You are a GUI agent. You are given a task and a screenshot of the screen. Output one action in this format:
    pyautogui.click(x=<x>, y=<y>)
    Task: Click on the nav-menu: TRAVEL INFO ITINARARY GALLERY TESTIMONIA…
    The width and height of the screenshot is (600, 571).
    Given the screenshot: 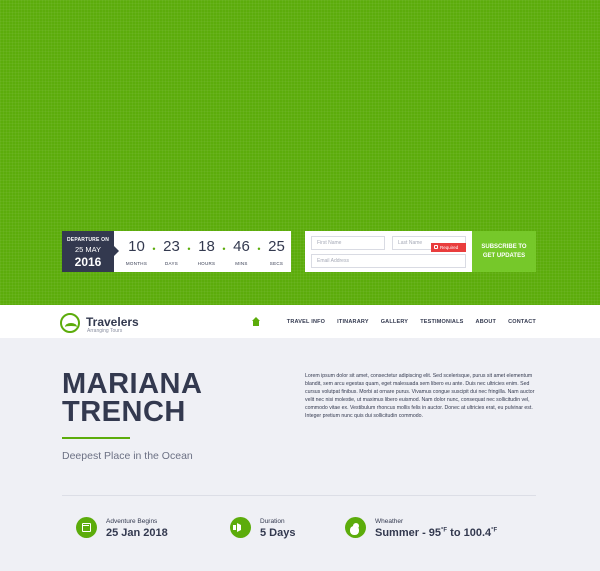 What is the action you would take?
    pyautogui.click(x=393, y=321)
    